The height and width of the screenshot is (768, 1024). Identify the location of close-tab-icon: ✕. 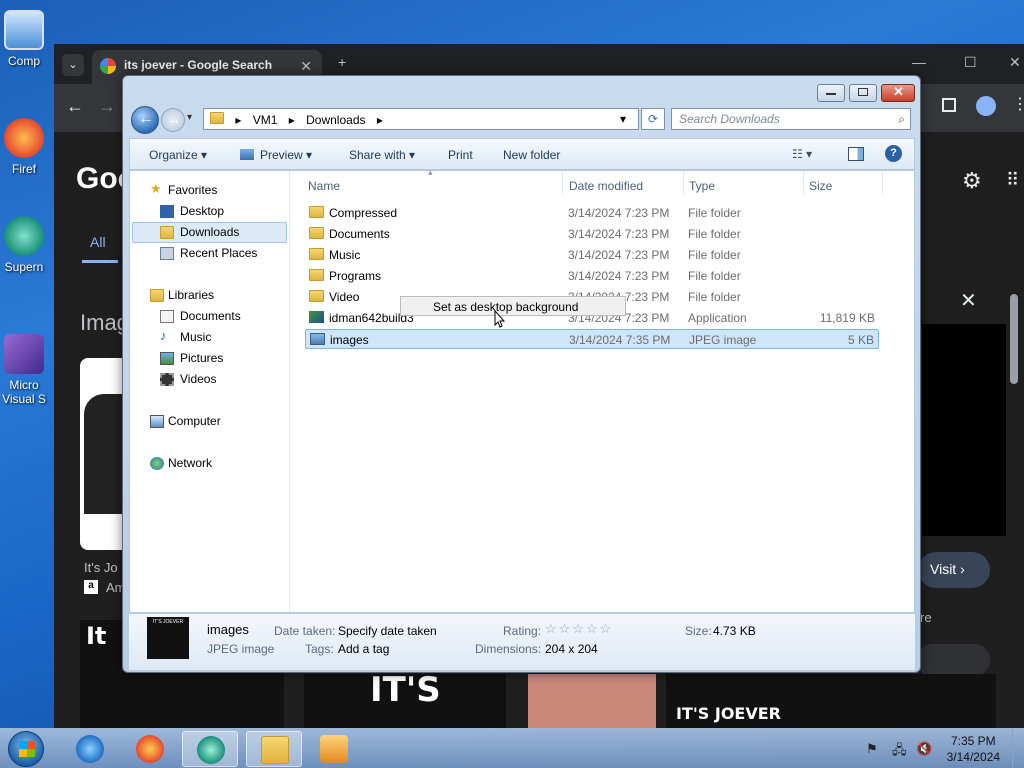
(306, 66).